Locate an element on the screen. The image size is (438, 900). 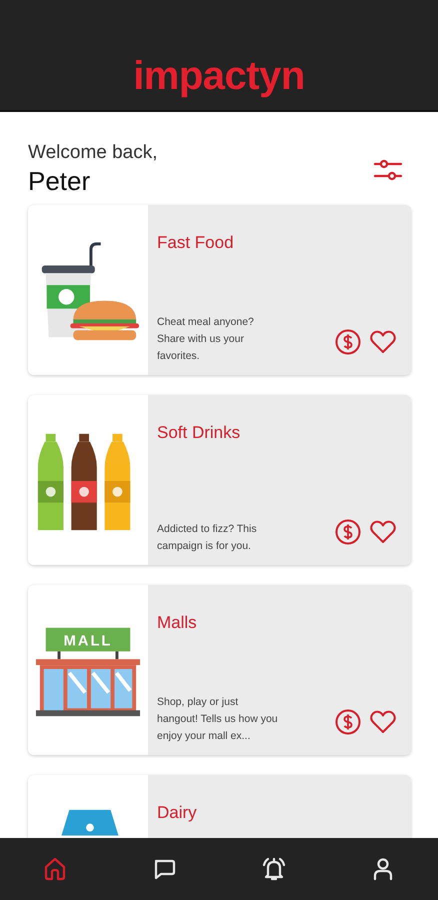
card-title: Fast Food is located at coordinates (196, 243).